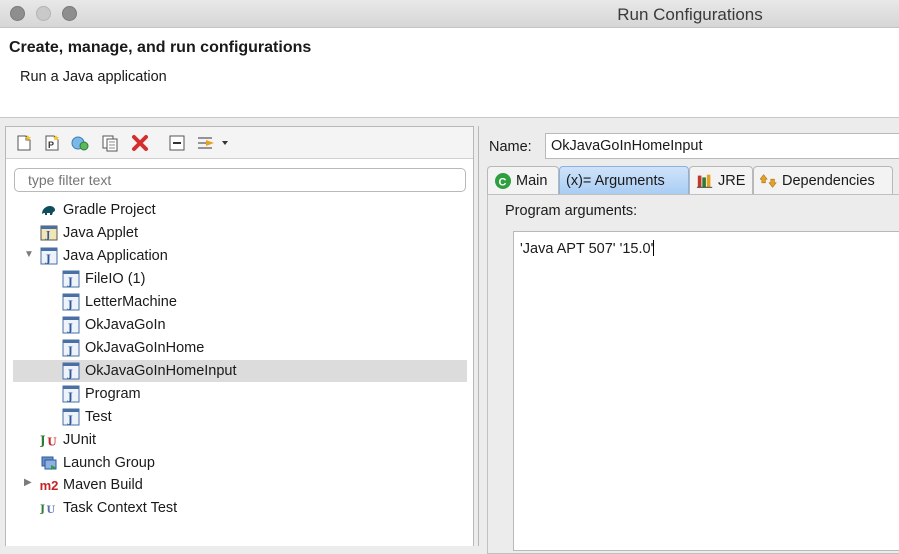 This screenshot has width=899, height=554. I want to click on tree-item-java-application: J Java Application, so click(104, 256).